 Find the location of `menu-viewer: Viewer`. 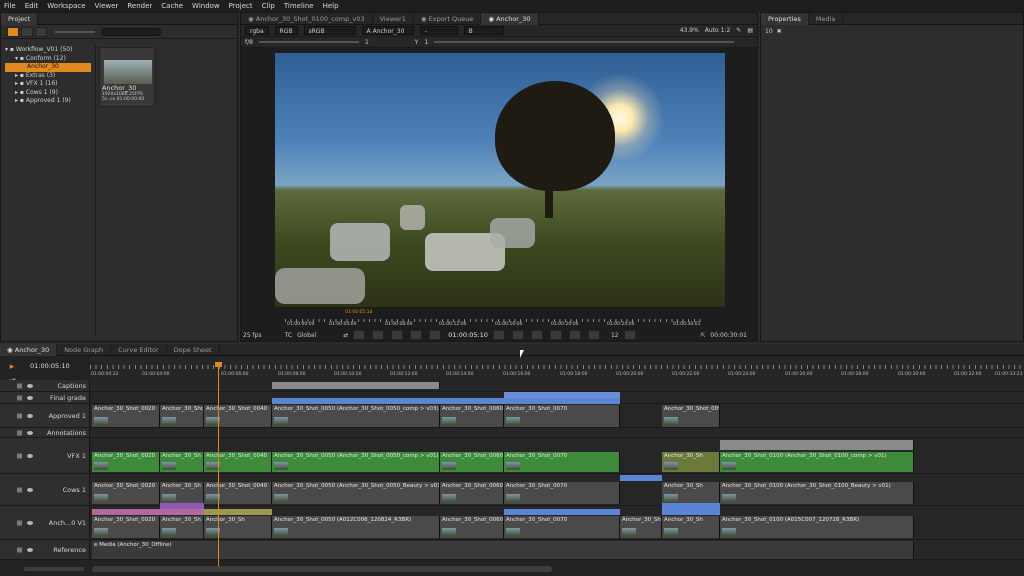

menu-viewer: Viewer is located at coordinates (107, 6).